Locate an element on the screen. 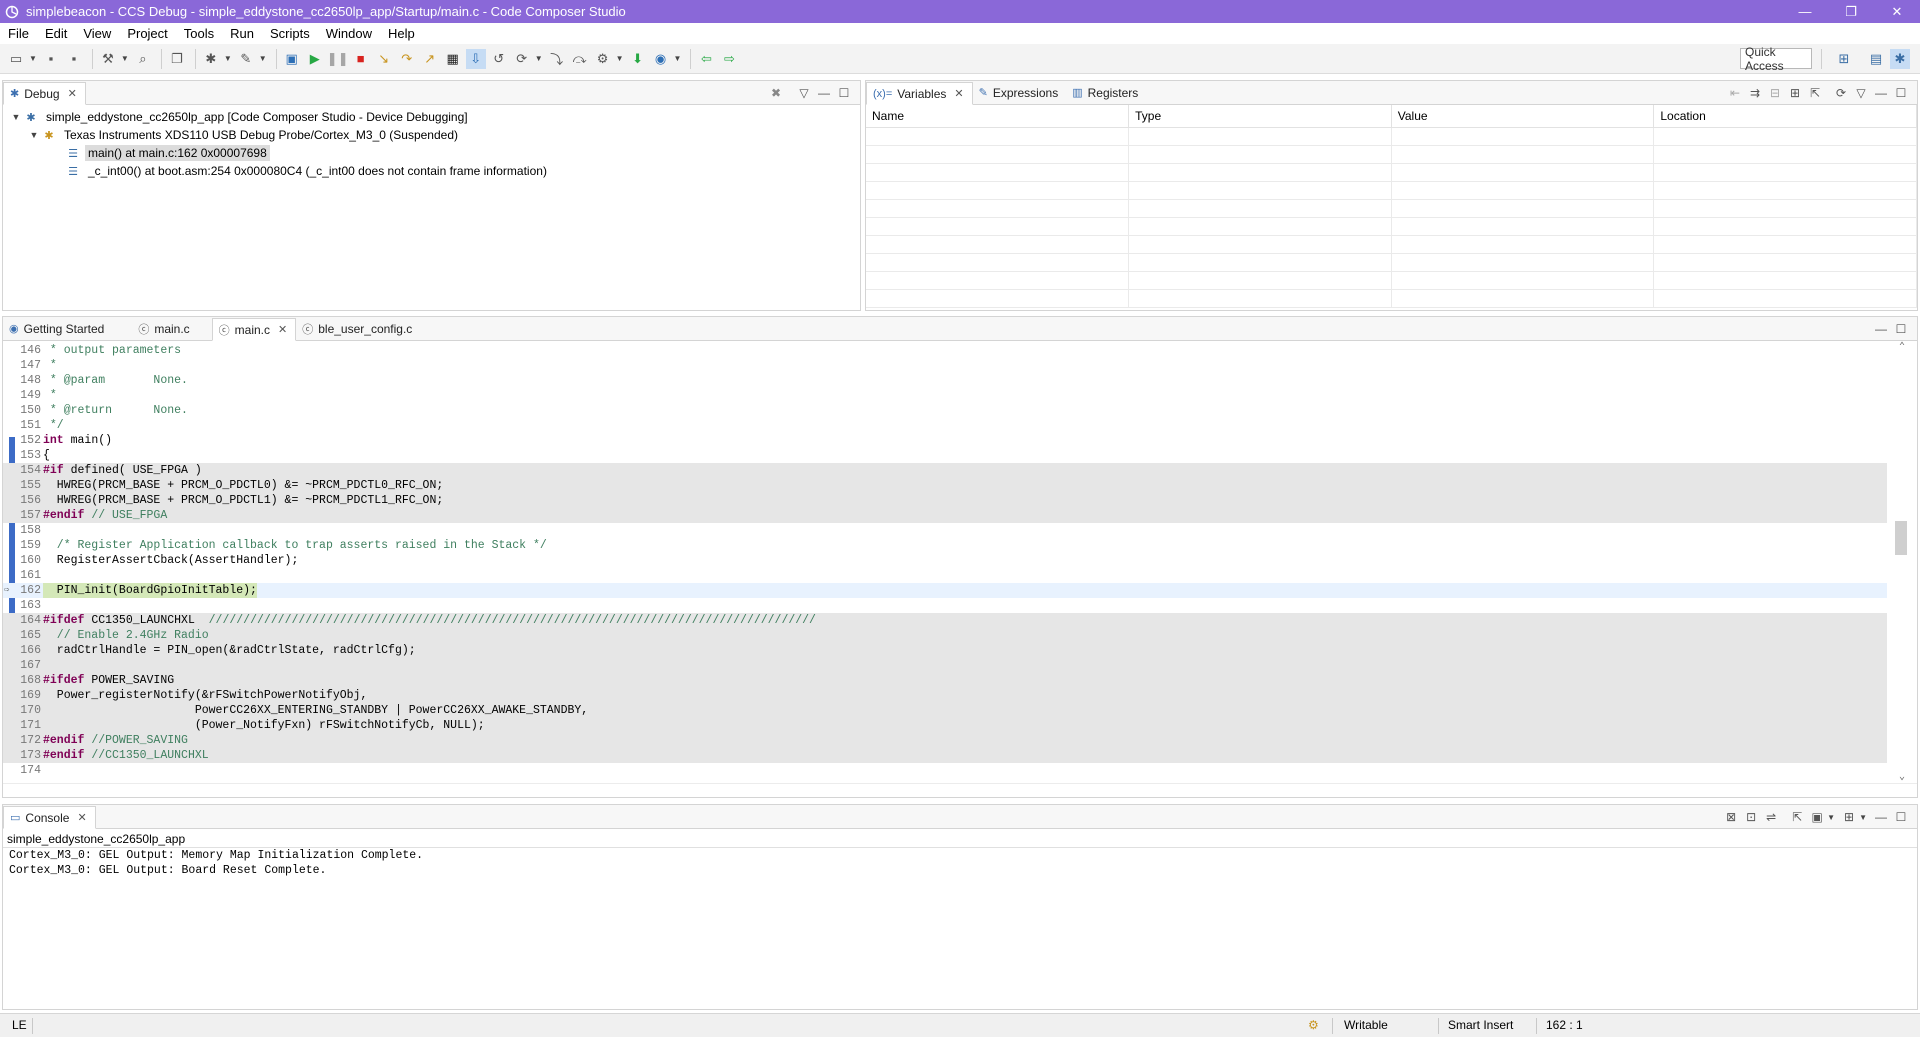 The height and width of the screenshot is (1037, 1920). code-line: 165 // Enable 2.4GHz Radio is located at coordinates (945, 635).